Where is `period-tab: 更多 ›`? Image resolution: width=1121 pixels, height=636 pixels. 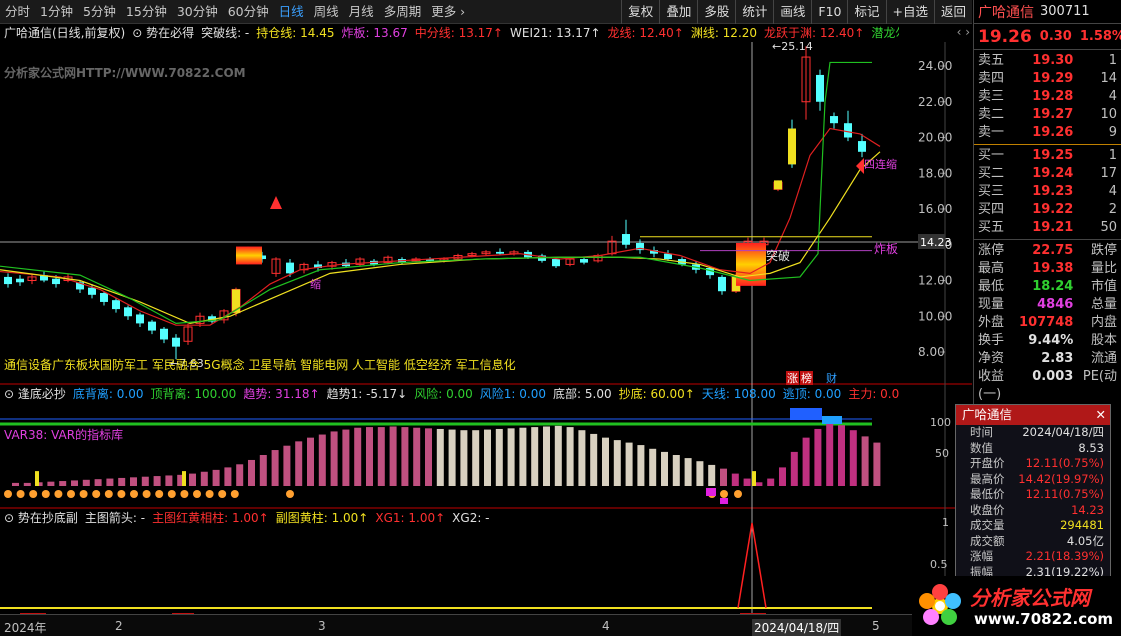 period-tab: 更多 › is located at coordinates (448, 12).